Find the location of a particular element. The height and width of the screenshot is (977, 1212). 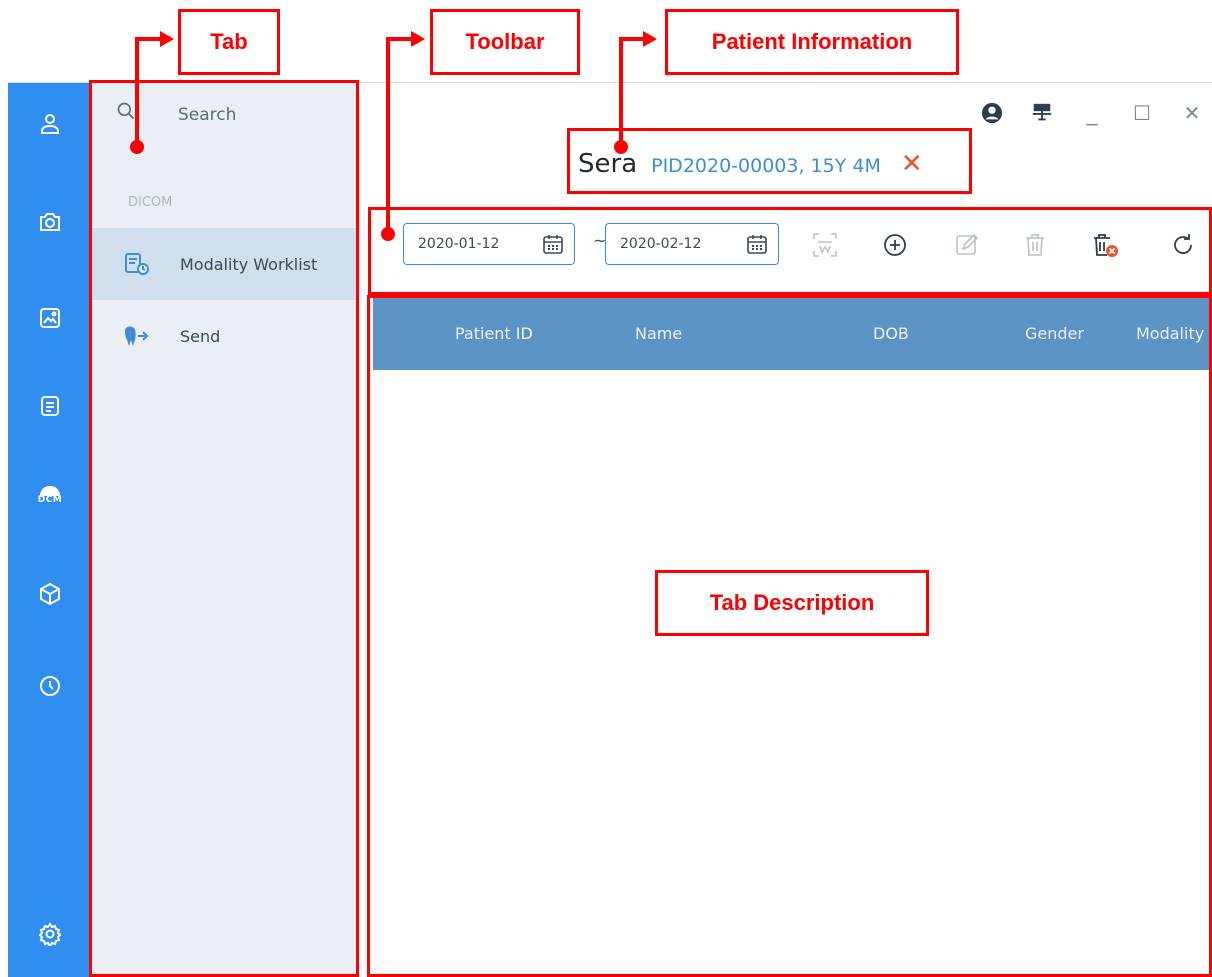

close-window-button: ✕ is located at coordinates (1192, 113).